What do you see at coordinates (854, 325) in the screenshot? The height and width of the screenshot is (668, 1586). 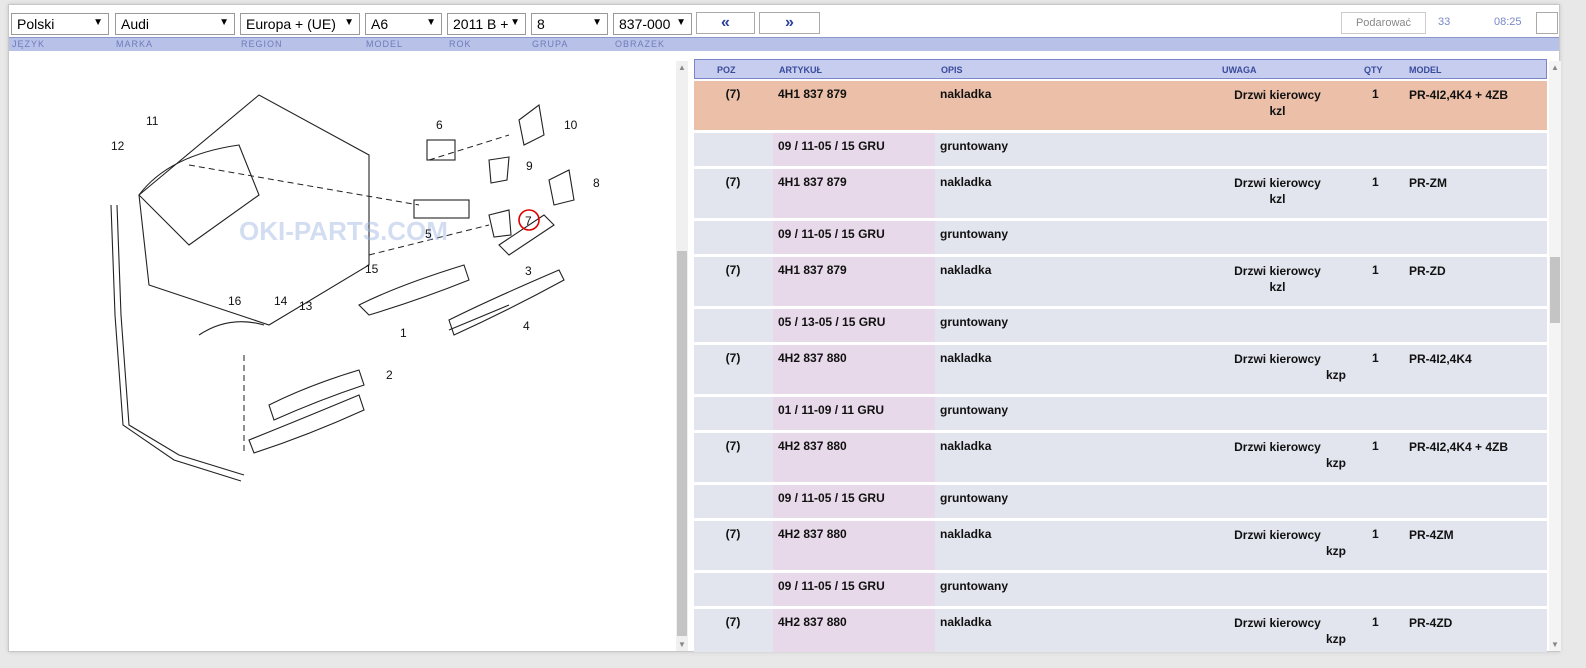 I see `artykul-cell: 05 / 13-05 / 15 GRU` at bounding box center [854, 325].